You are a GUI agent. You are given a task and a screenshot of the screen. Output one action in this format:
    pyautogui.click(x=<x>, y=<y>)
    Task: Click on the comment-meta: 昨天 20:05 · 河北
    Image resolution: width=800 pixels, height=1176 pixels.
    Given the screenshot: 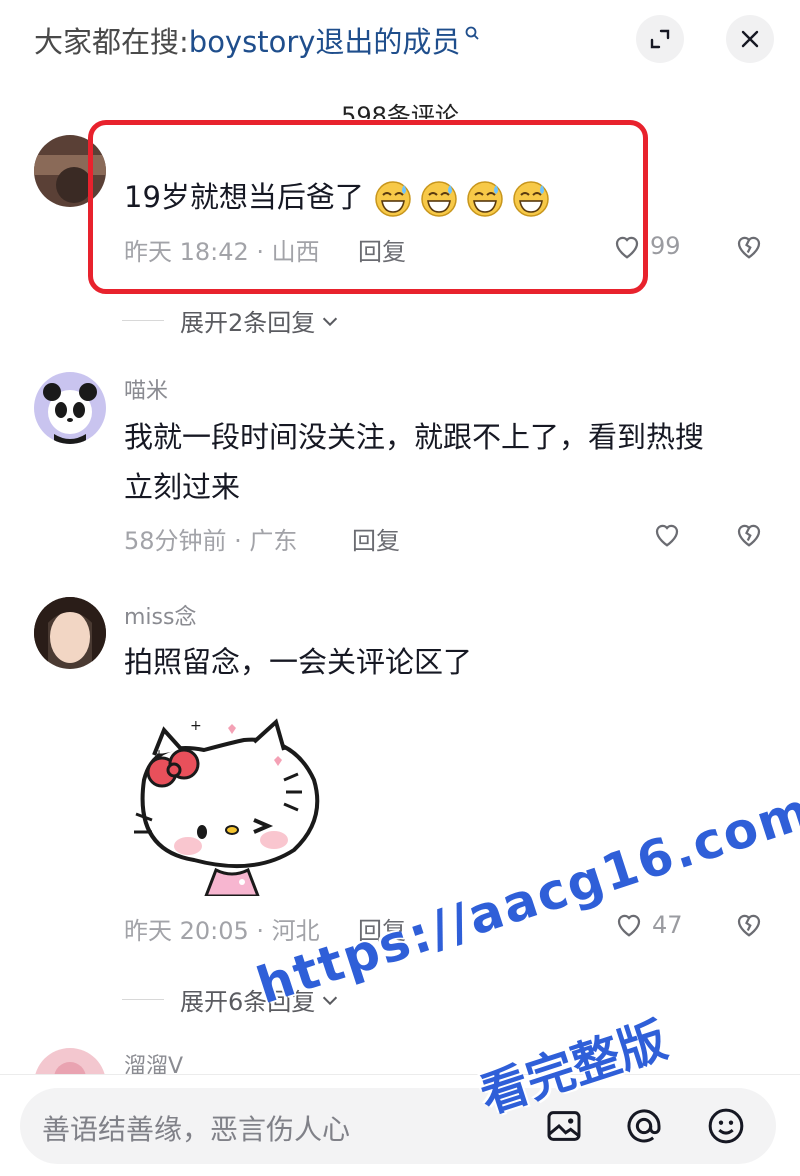 What is the action you would take?
    pyautogui.click(x=222, y=931)
    